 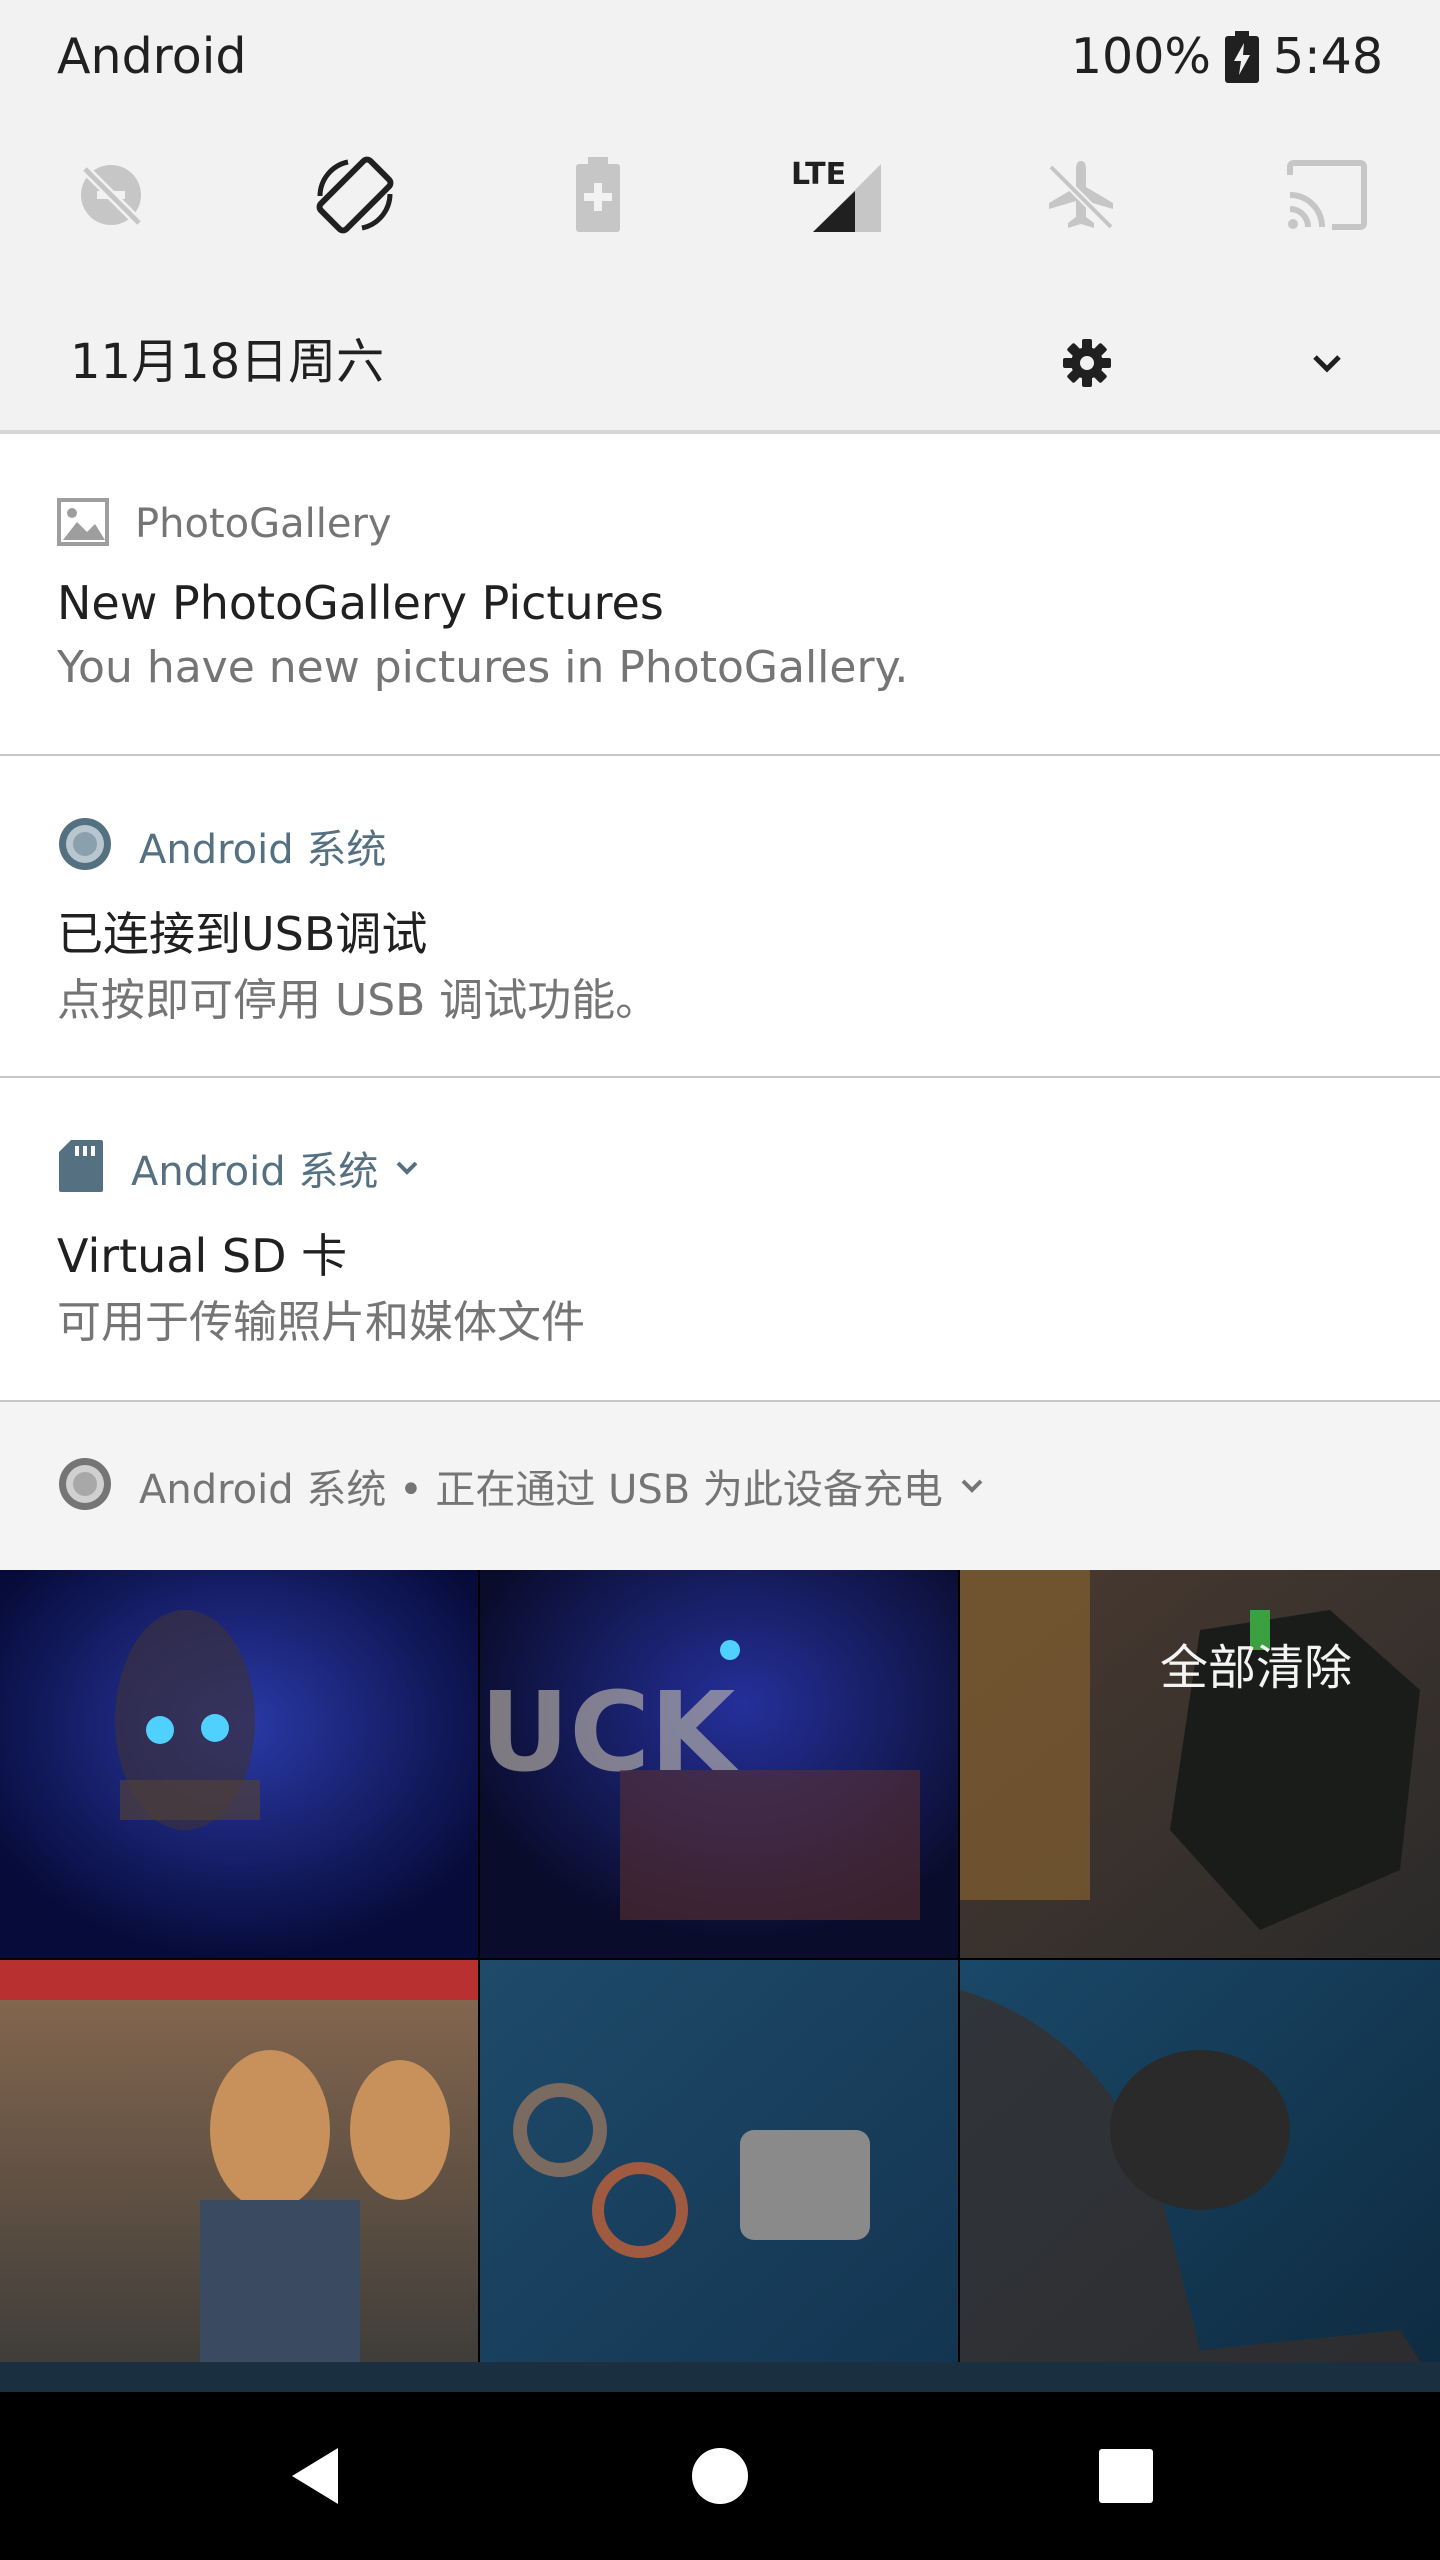 What do you see at coordinates (1126, 2476) in the screenshot?
I see `recents-icon` at bounding box center [1126, 2476].